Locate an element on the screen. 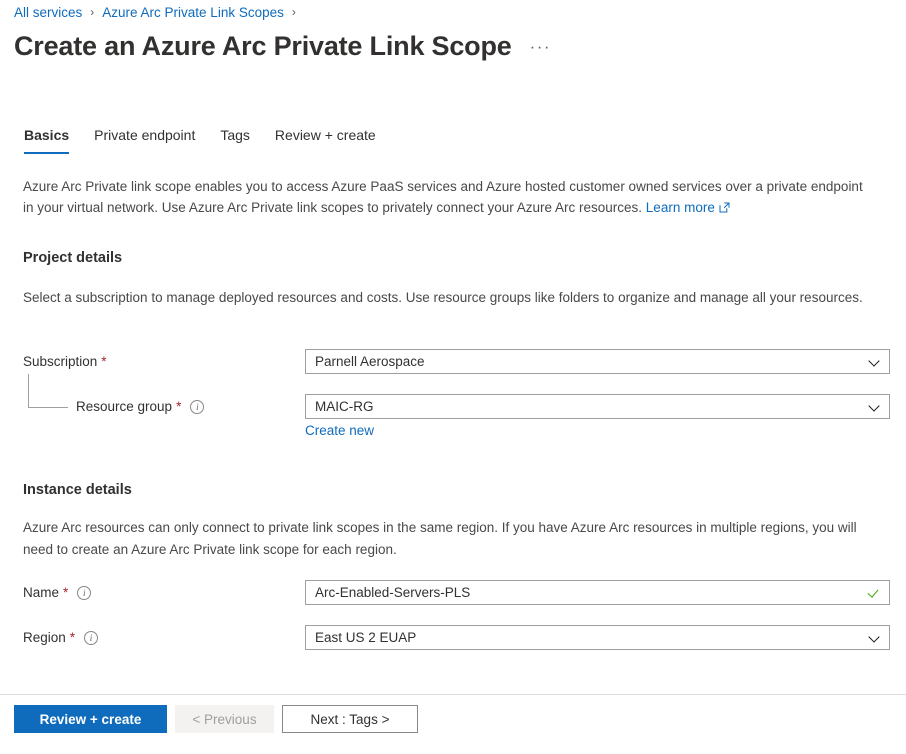 Image resolution: width=906 pixels, height=754 pixels. subscription-value: Parnell Aerospace is located at coordinates (370, 361).